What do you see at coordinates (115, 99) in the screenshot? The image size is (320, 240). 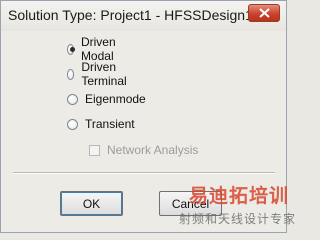 I see `radio-label: Eigenmode` at bounding box center [115, 99].